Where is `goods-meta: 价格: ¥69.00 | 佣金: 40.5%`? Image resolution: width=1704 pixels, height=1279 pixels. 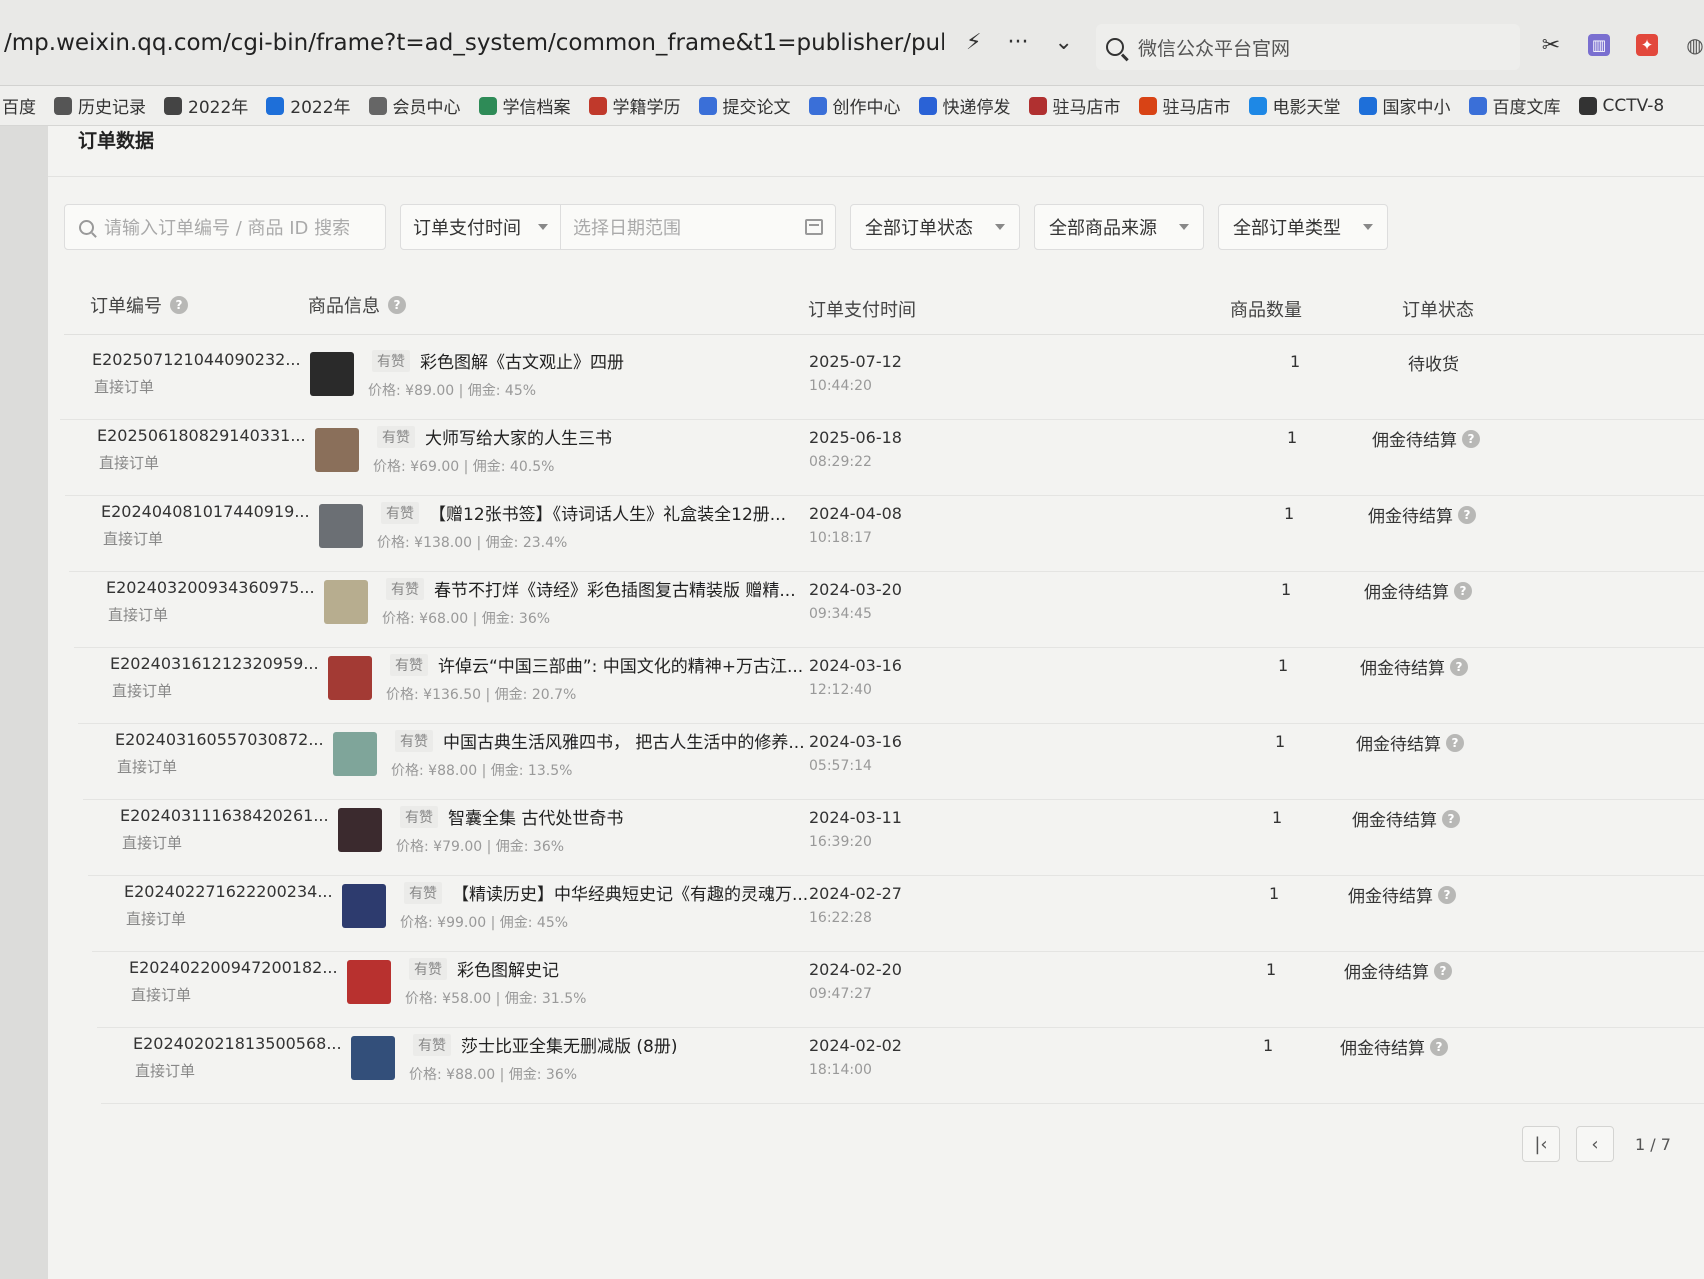
goods-meta: 价格: ¥69.00 | 佣金: 40.5% is located at coordinates (464, 467).